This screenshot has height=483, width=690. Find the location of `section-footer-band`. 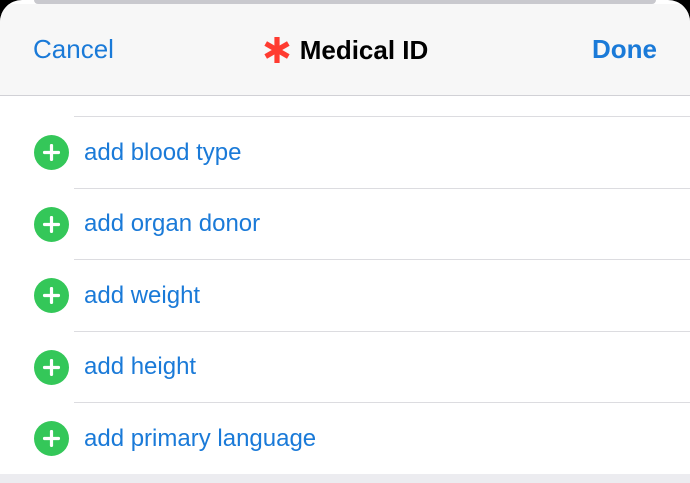

section-footer-band is located at coordinates (345, 478).